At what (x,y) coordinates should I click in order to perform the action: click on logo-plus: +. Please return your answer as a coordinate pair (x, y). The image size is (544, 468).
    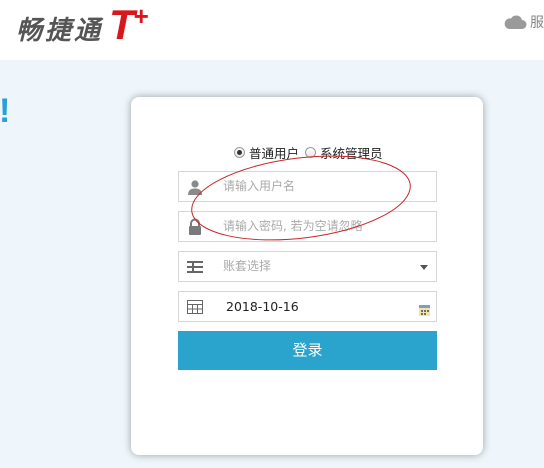
    Looking at the image, I should click on (141, 15).